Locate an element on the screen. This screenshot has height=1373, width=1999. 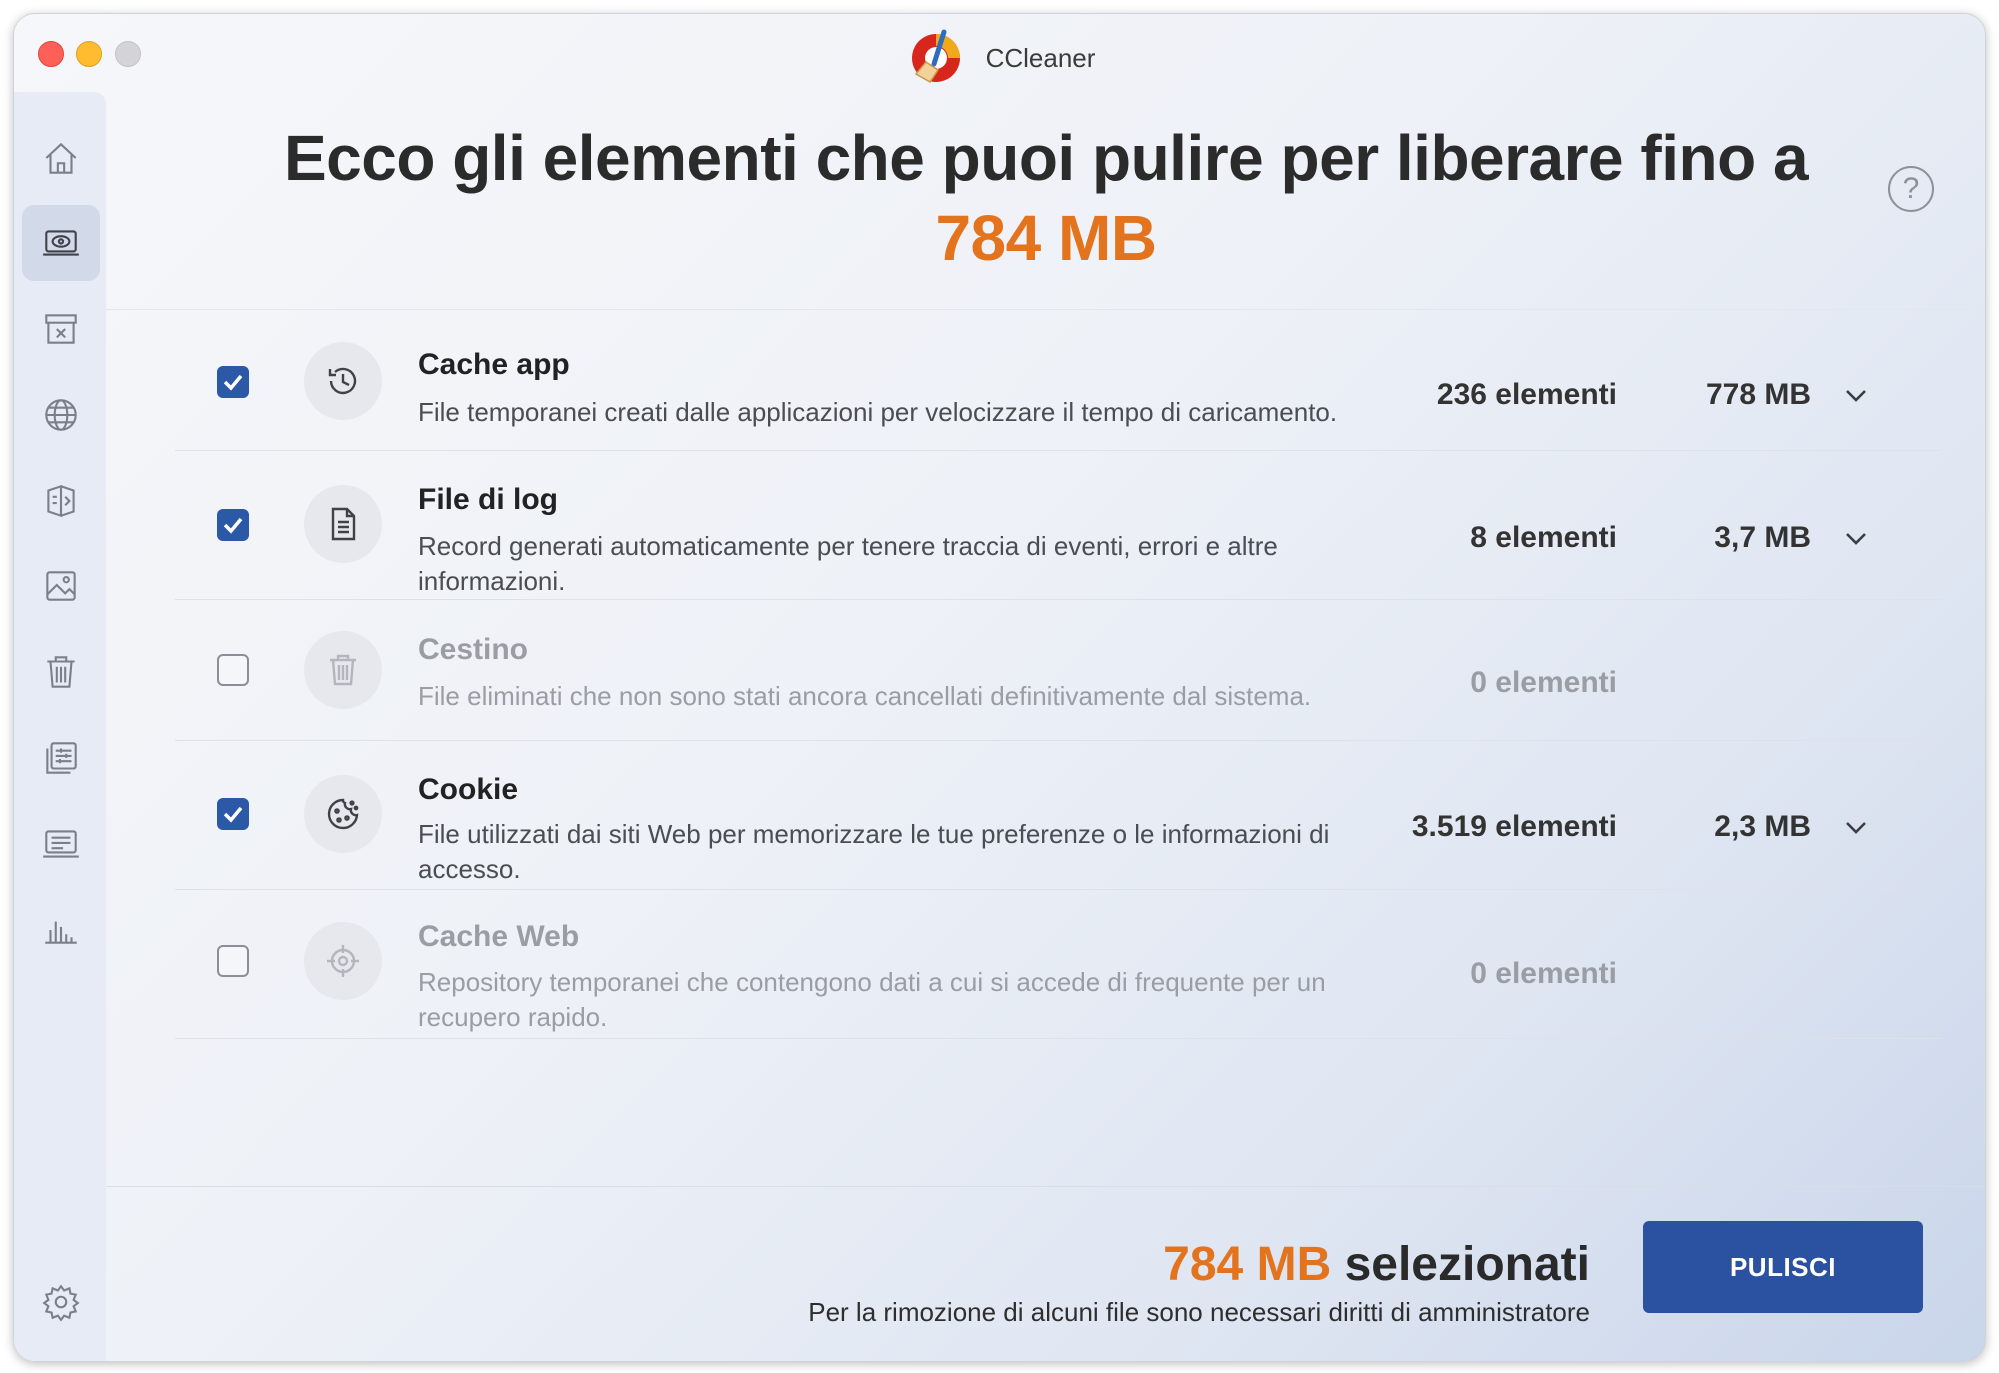
log-files-icon-circle is located at coordinates (343, 524).